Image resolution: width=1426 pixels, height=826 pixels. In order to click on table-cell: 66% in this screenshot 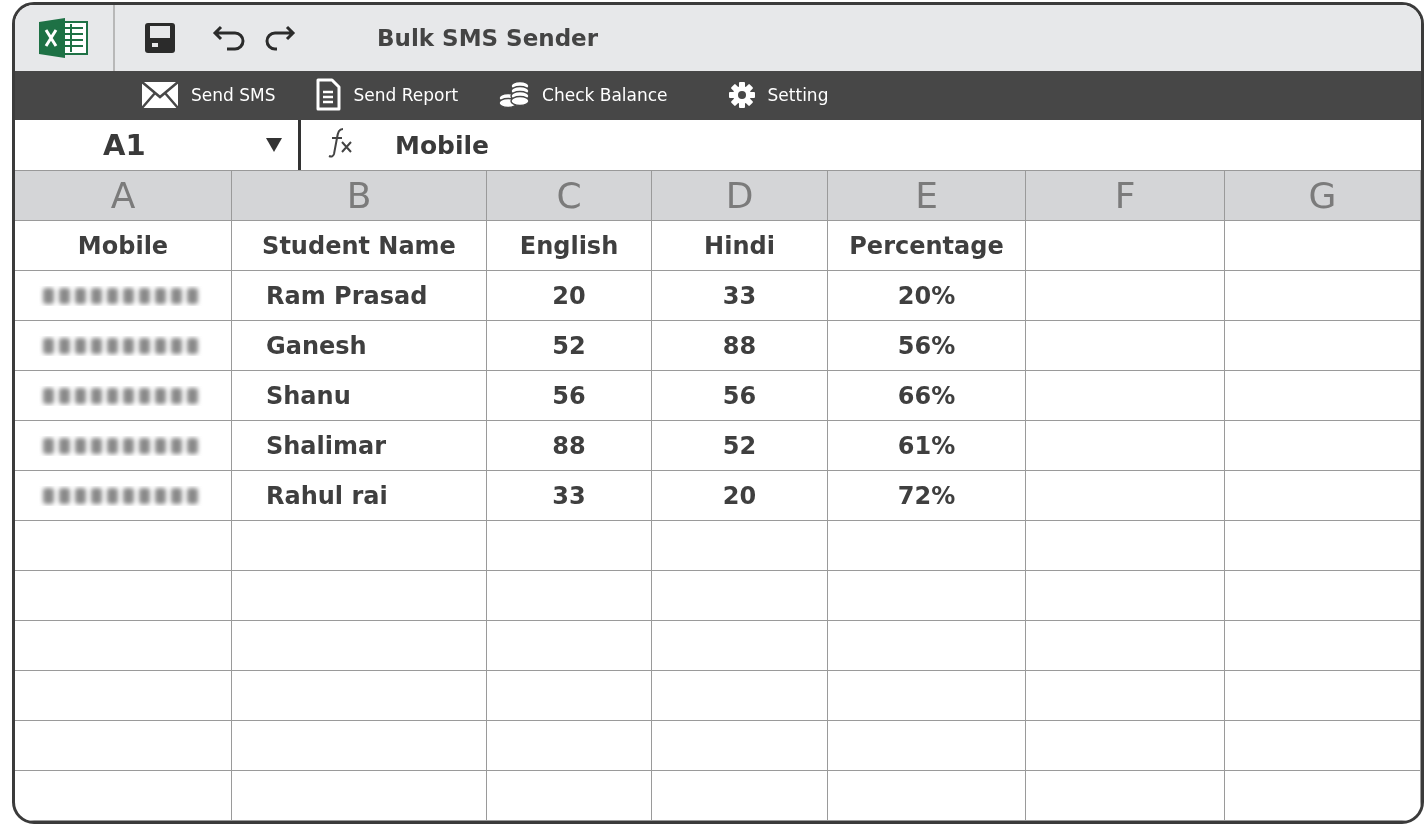, I will do `click(927, 396)`.